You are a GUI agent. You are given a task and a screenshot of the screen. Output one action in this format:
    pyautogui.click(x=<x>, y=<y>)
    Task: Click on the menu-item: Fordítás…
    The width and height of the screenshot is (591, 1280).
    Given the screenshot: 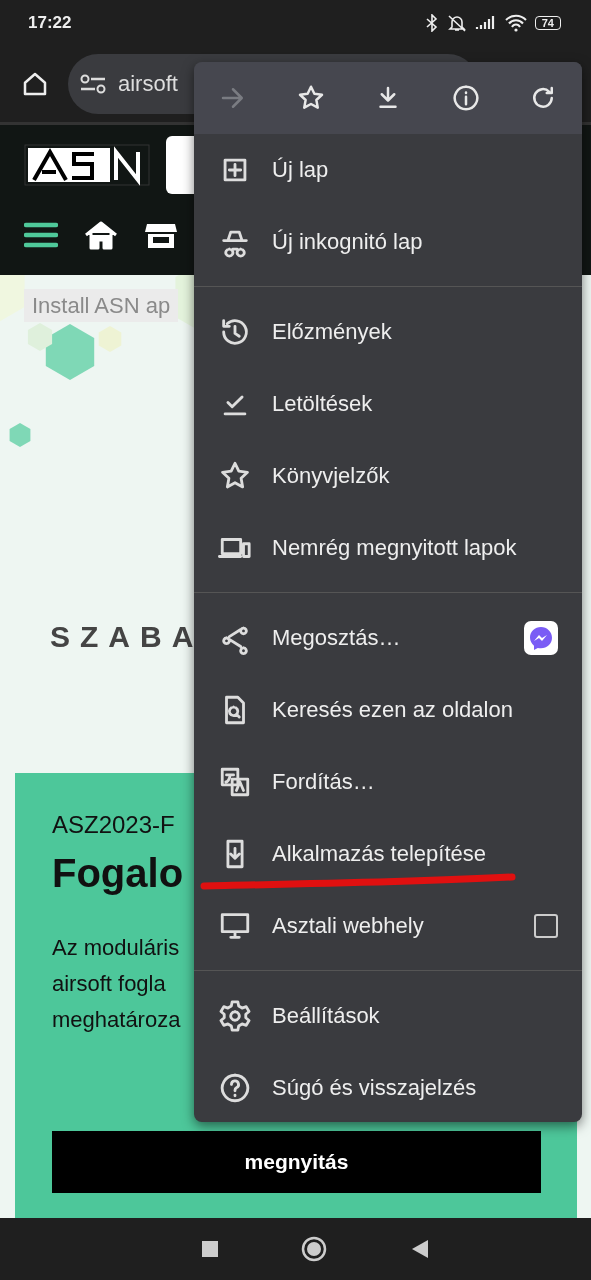 What is the action you would take?
    pyautogui.click(x=388, y=782)
    